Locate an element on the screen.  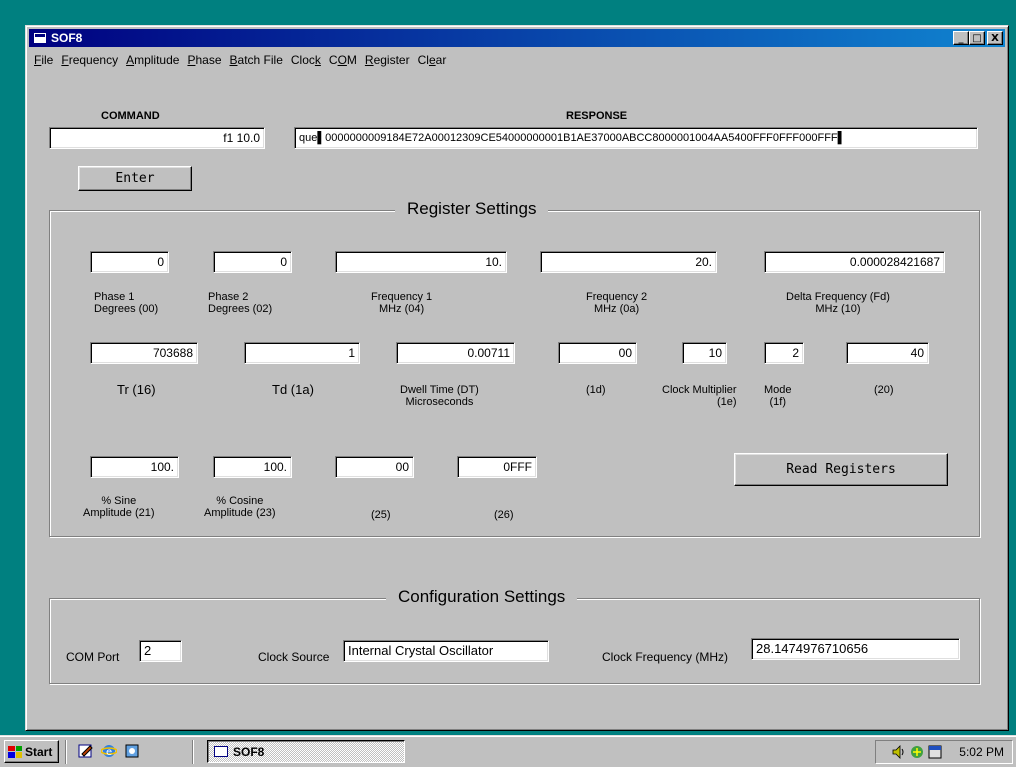
menu-batch-file: Batch File is located at coordinates (257, 60).